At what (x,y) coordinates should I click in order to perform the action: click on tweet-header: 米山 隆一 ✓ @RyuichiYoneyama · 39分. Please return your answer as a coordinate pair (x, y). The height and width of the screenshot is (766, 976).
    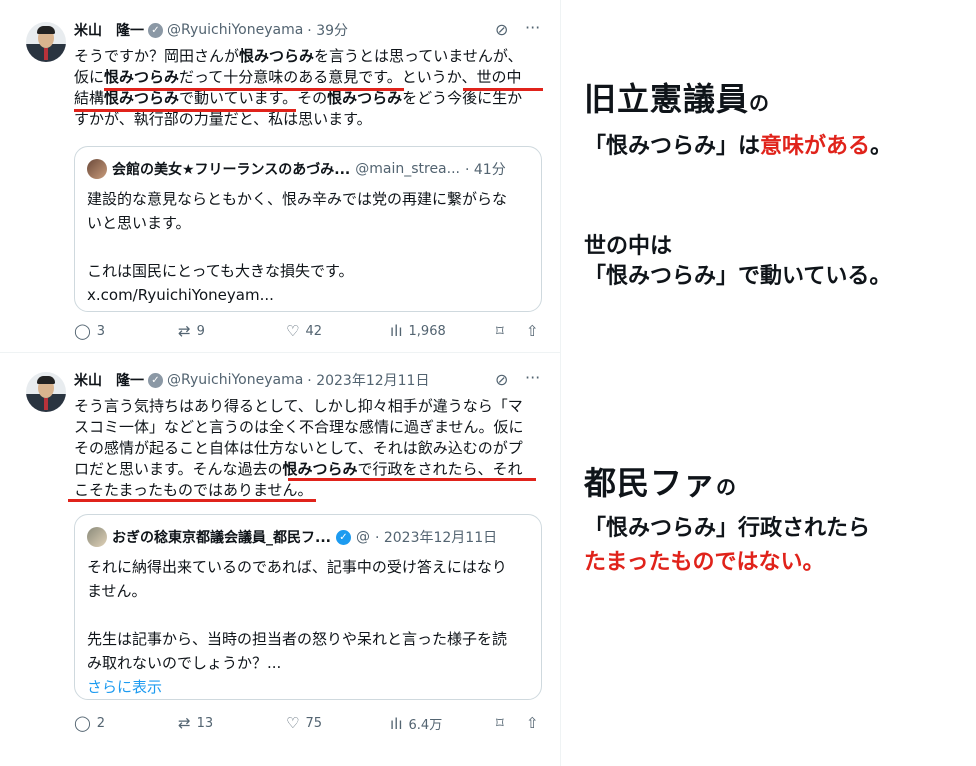
    Looking at the image, I should click on (211, 30).